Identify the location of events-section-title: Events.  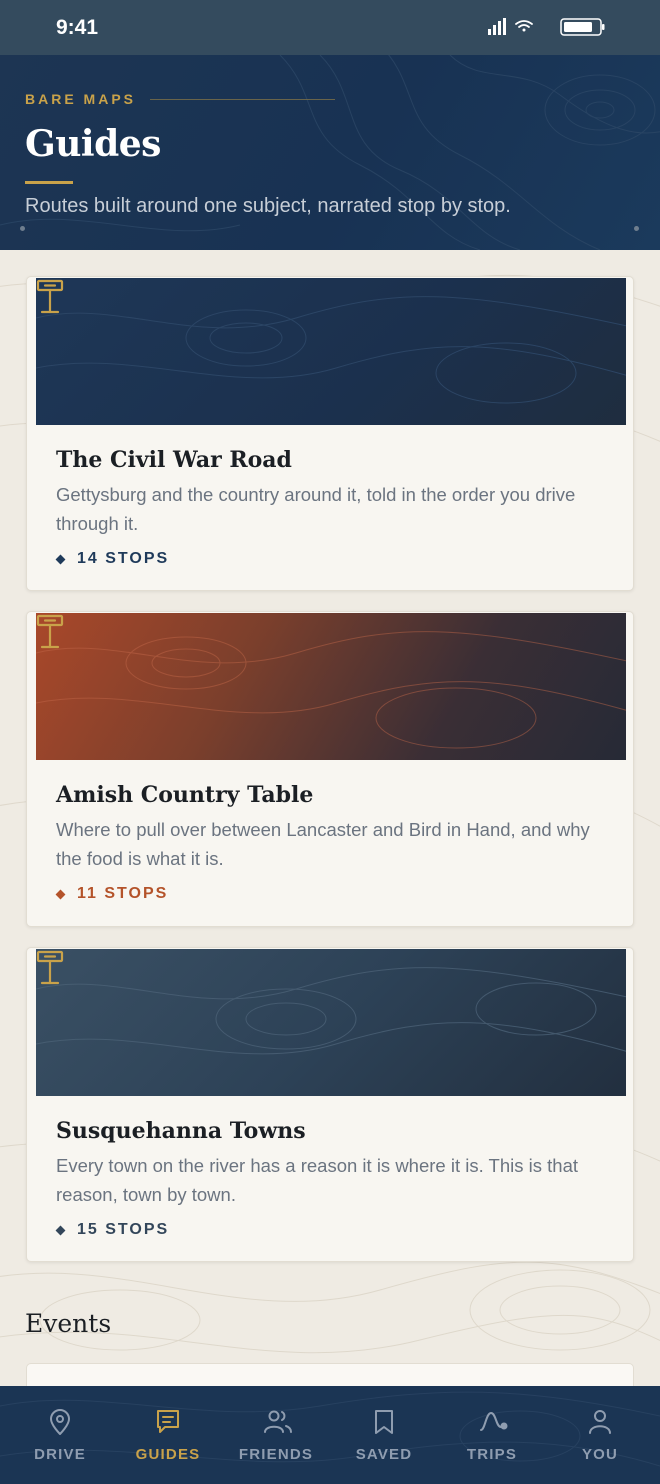
(68, 1323).